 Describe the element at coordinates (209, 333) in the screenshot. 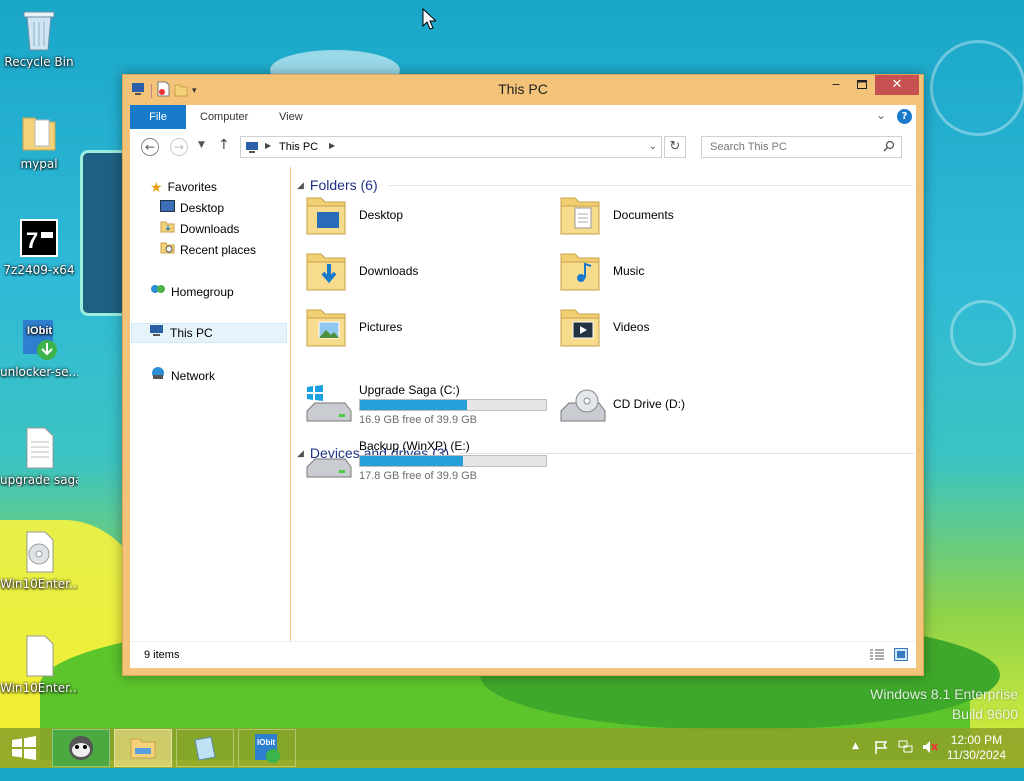

I see `nav-item-this-pc: This PC` at that location.